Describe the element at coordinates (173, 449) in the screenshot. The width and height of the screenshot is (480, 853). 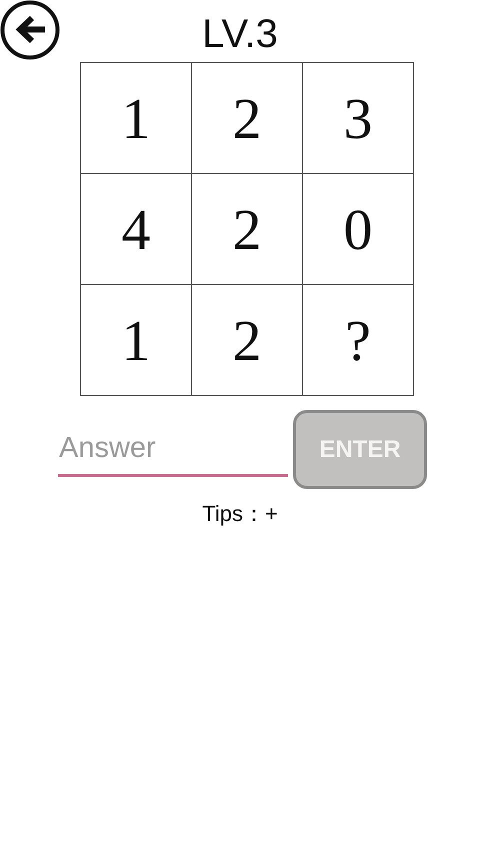
I see `answer-field: Answer` at that location.